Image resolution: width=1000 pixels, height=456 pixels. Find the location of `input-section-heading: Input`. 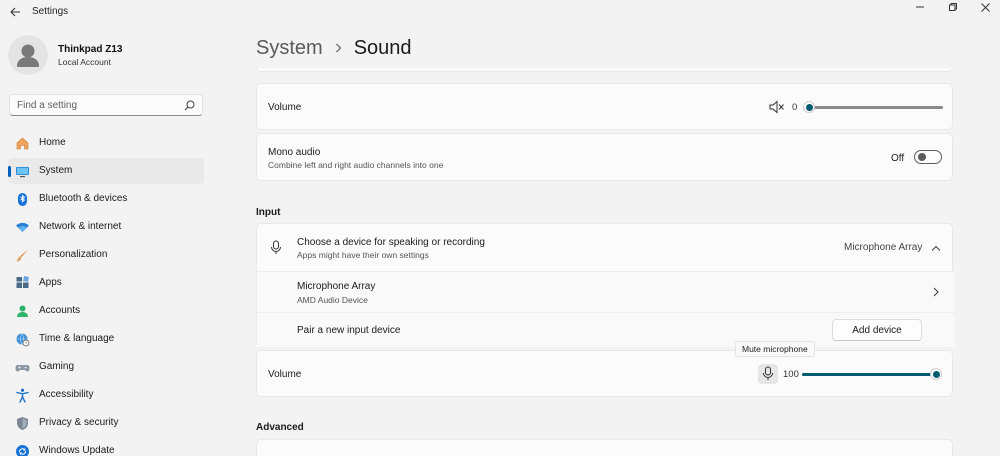

input-section-heading: Input is located at coordinates (268, 212).